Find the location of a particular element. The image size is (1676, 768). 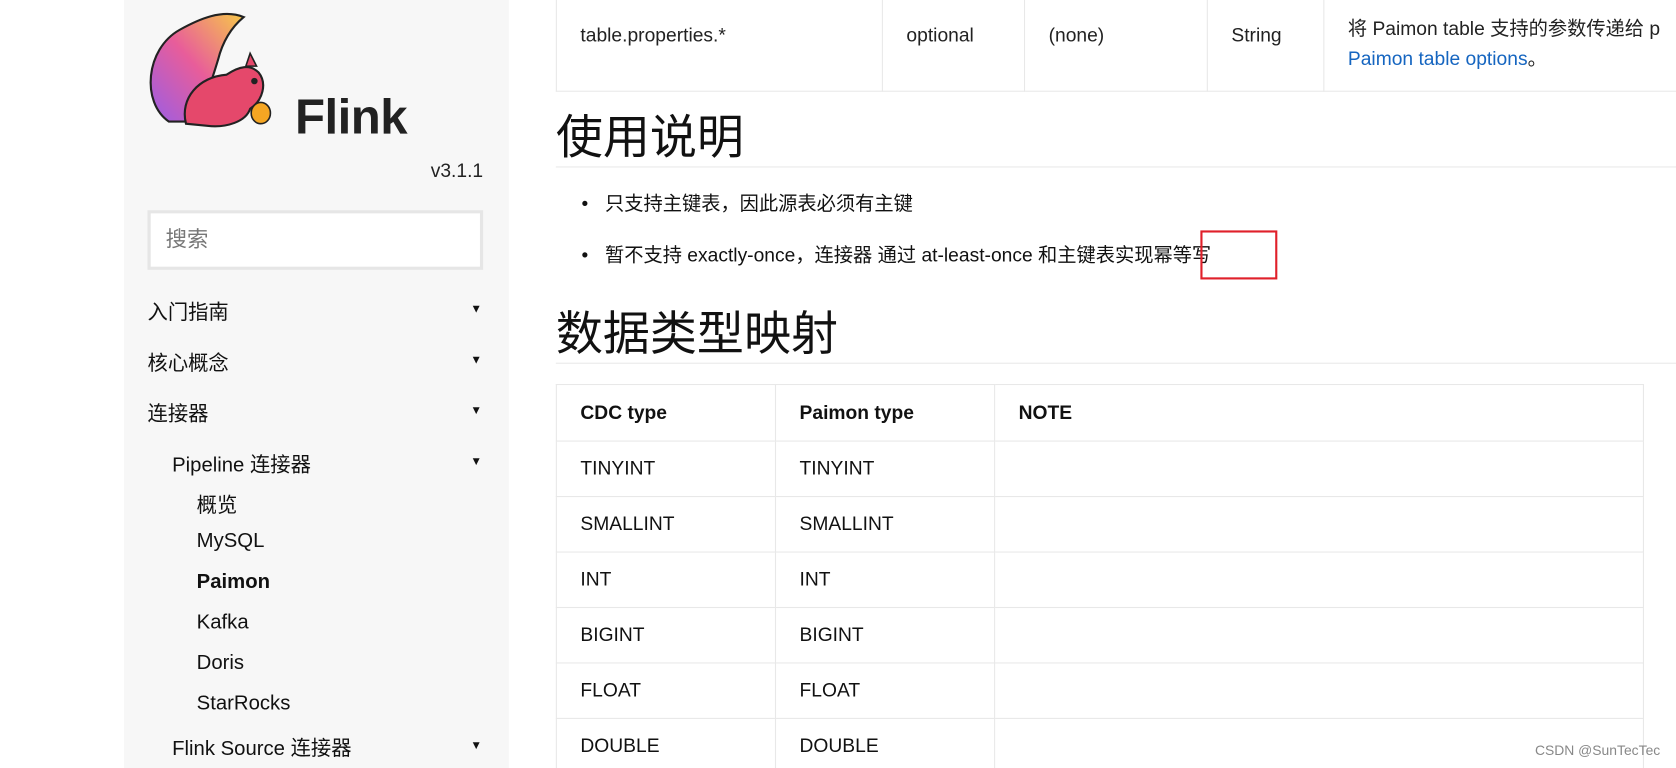

nav-label: Doris is located at coordinates (220, 663).